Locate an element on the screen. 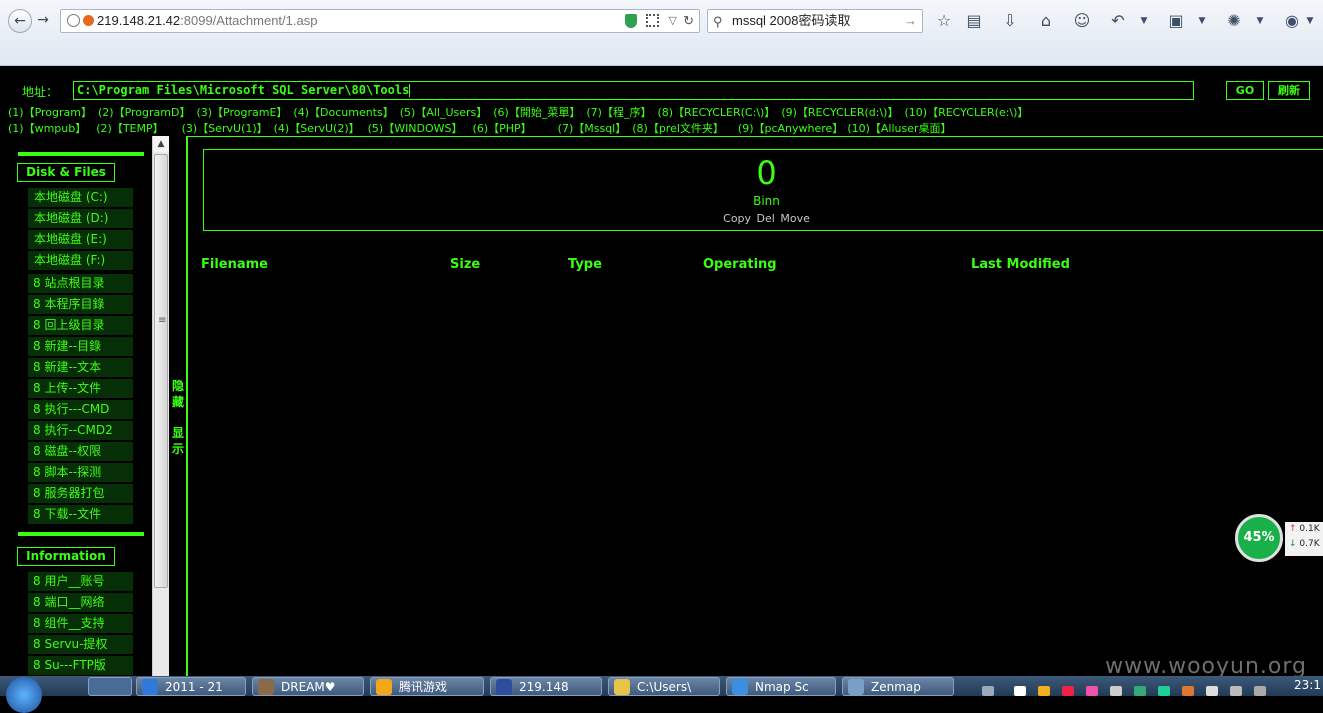 The image size is (1323, 713). taskbar-item: 219.148 is located at coordinates (546, 686).